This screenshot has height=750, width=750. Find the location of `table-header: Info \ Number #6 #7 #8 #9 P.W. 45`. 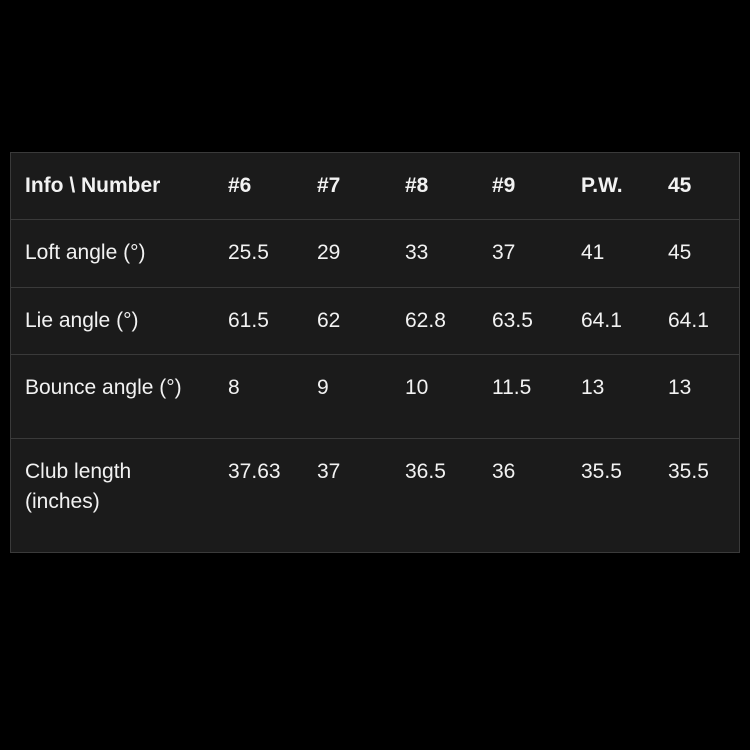

table-header: Info \ Number #6 #7 #8 #9 P.W. 45 is located at coordinates (375, 186).